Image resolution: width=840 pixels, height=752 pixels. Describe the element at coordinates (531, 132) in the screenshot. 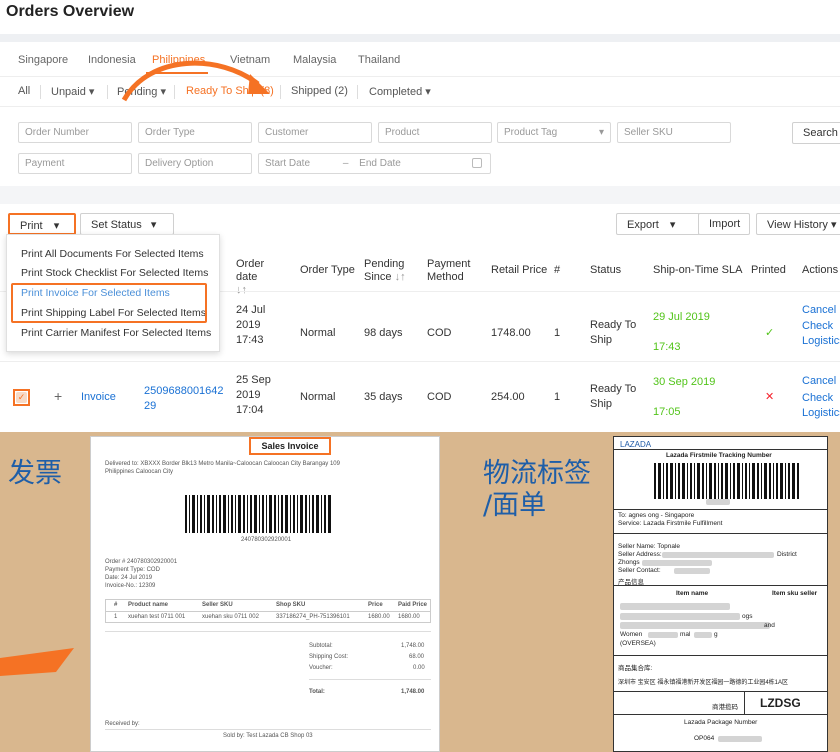

I see `product-tag-placeholder: Product Tag` at that location.